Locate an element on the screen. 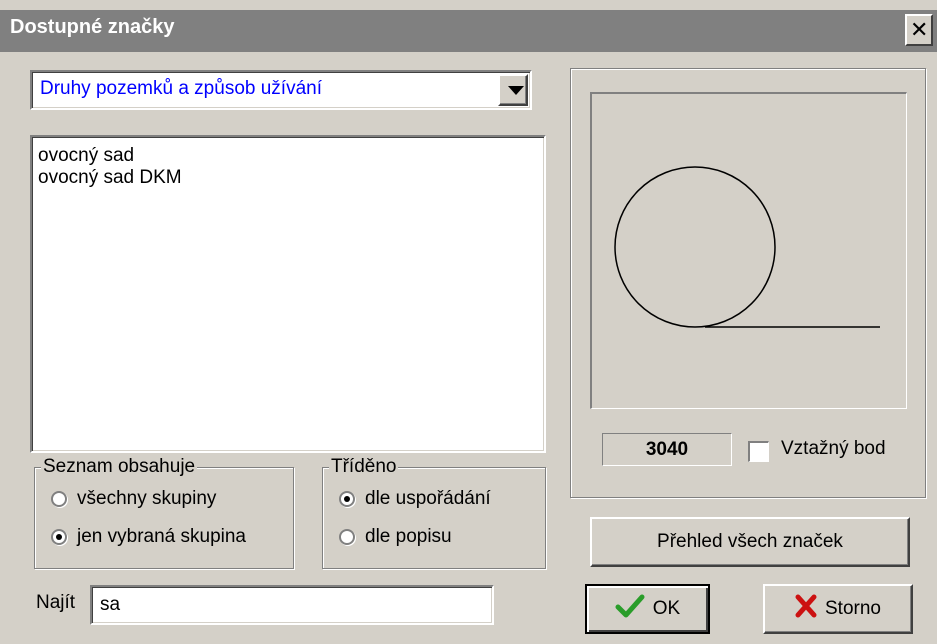 The image size is (937, 644). ok-label: OK is located at coordinates (666, 608).